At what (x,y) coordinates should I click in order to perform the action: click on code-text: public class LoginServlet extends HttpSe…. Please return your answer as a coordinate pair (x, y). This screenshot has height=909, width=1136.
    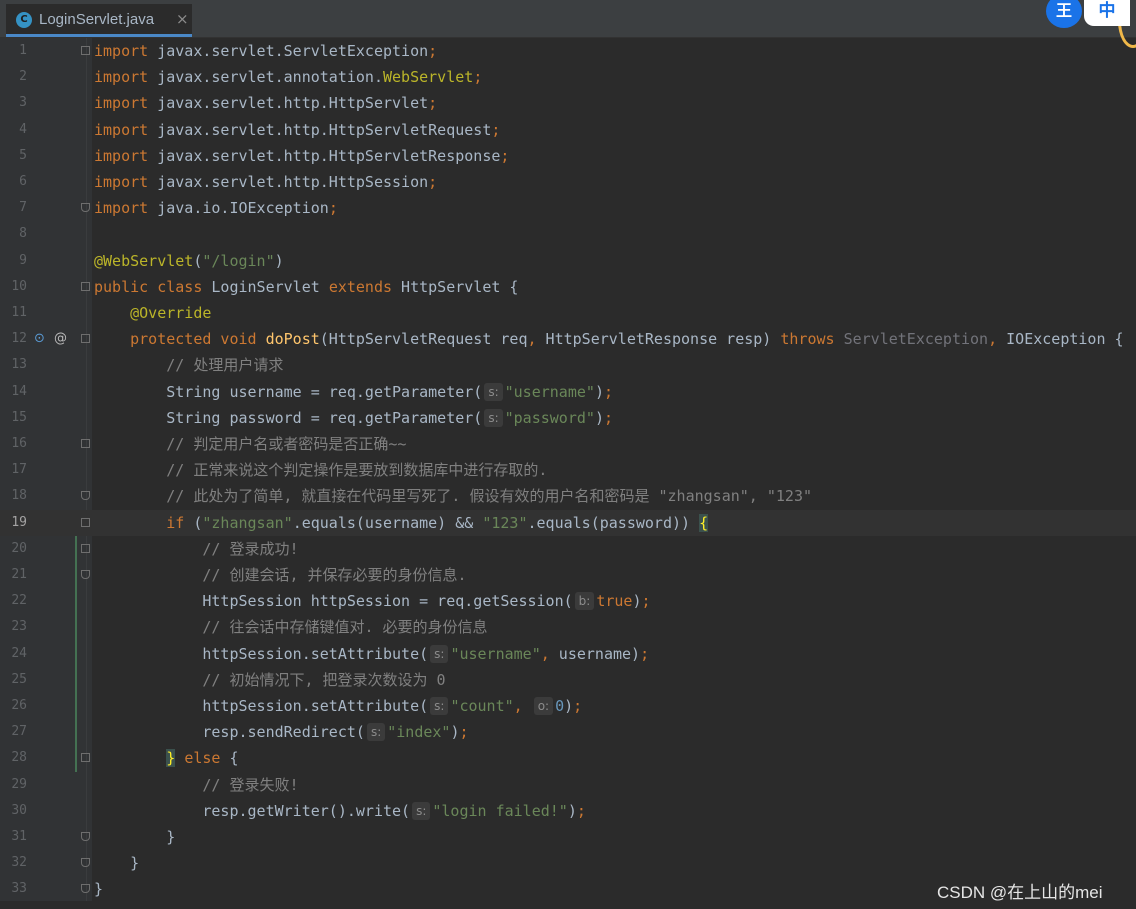
    Looking at the image, I should click on (306, 286).